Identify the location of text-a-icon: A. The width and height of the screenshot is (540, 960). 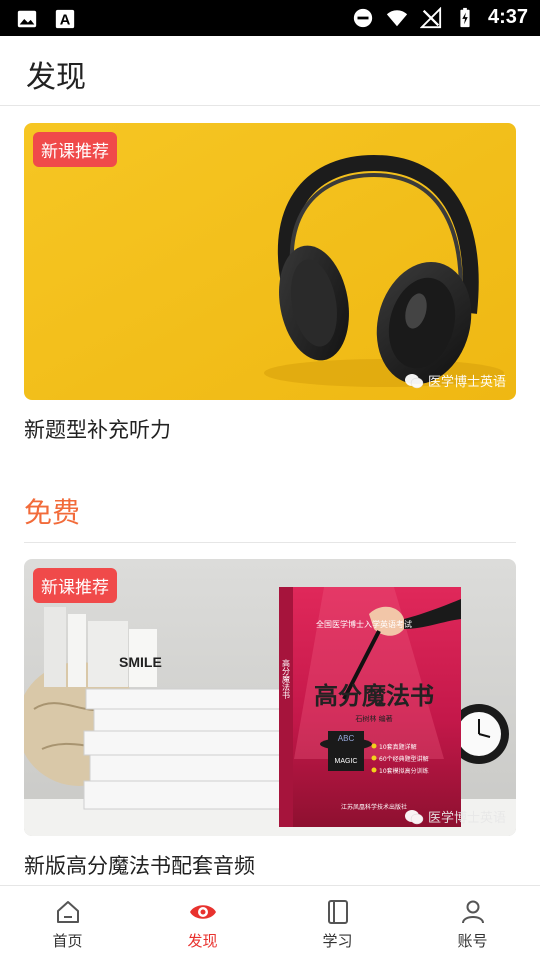
(65, 19).